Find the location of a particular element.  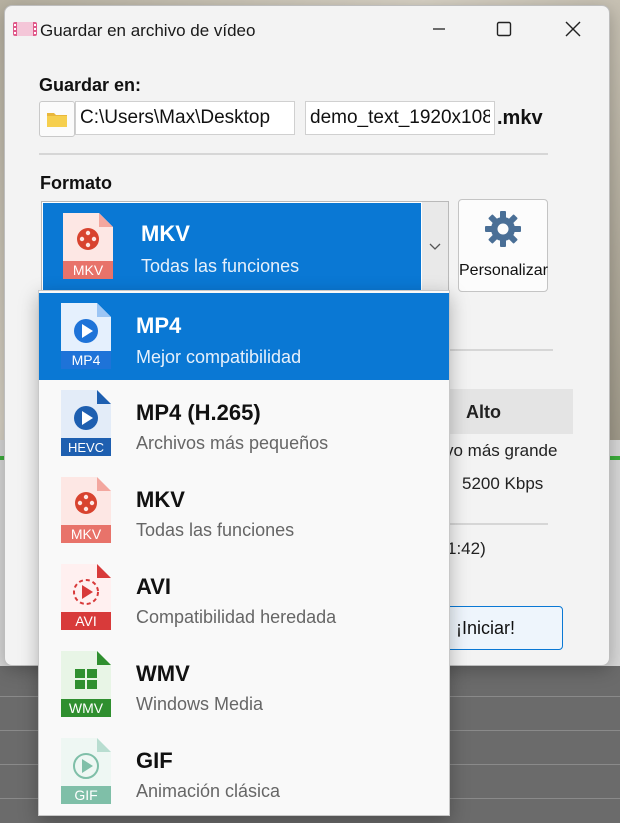

customize-button: Personalizar is located at coordinates (503, 245).